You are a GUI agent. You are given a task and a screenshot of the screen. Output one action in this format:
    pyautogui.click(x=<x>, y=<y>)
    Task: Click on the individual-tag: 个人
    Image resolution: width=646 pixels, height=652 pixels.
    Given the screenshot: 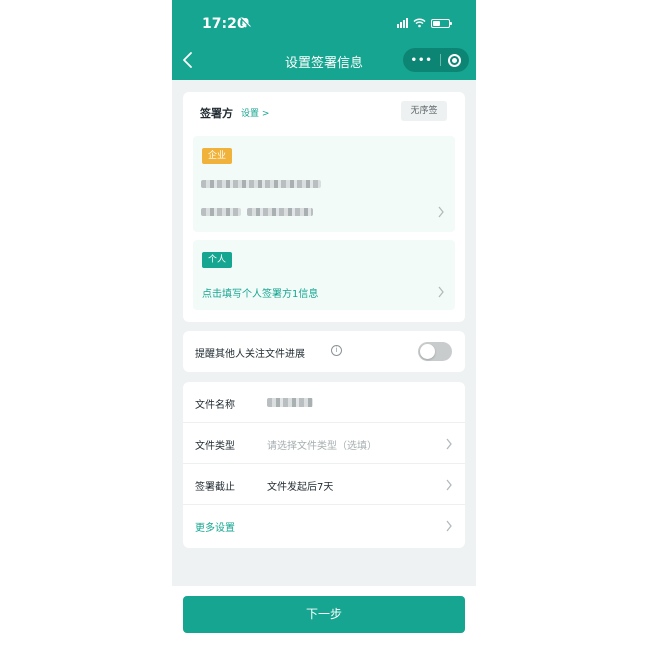 What is the action you would take?
    pyautogui.click(x=217, y=260)
    